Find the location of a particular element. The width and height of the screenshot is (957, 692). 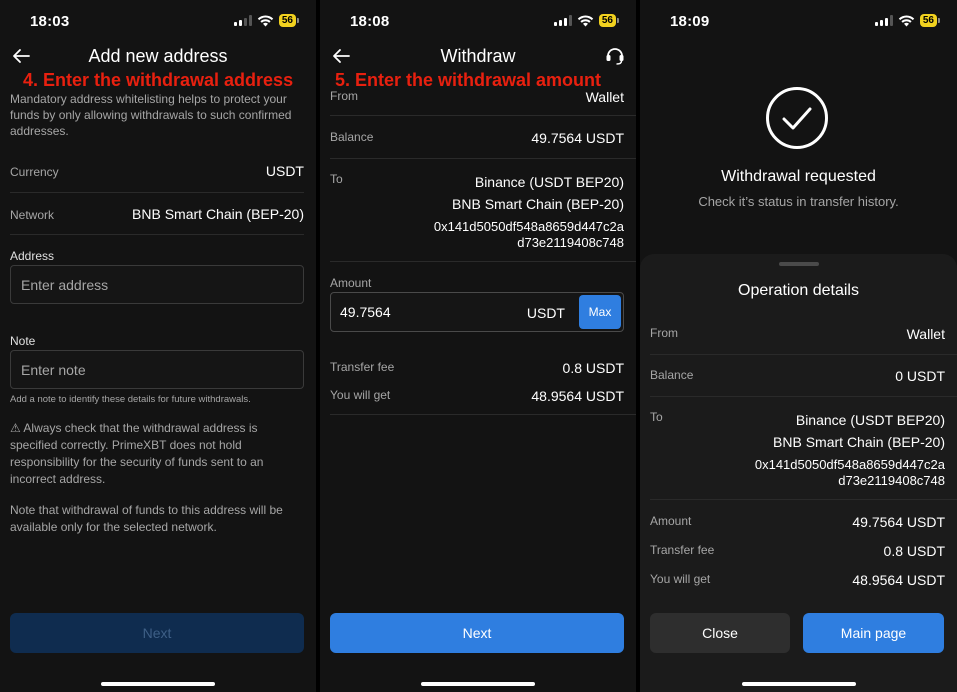

status-time: 18:08 is located at coordinates (370, 21).